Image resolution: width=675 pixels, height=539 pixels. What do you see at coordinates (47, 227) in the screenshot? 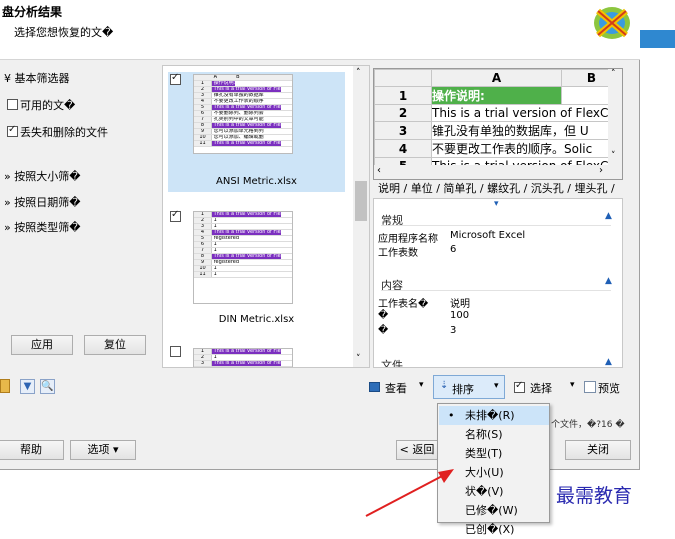
I see `type-filter-label: 按照类型筛�` at bounding box center [47, 227].